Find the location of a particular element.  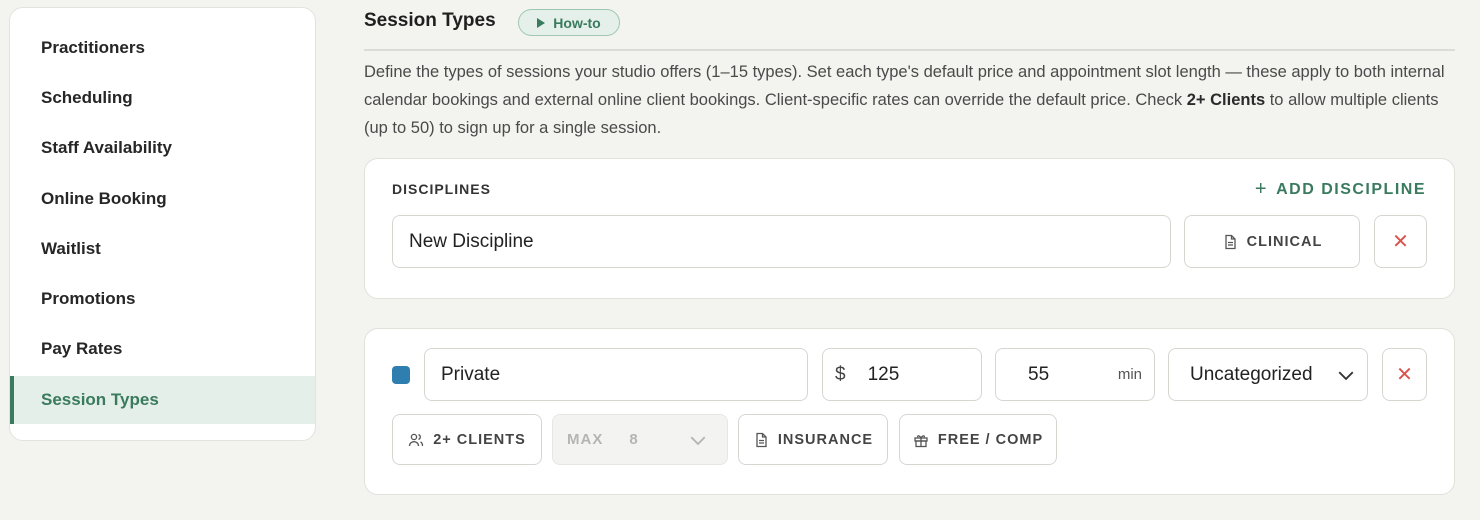

sidebar-item-practitioners: Practitioners is located at coordinates (162, 48).